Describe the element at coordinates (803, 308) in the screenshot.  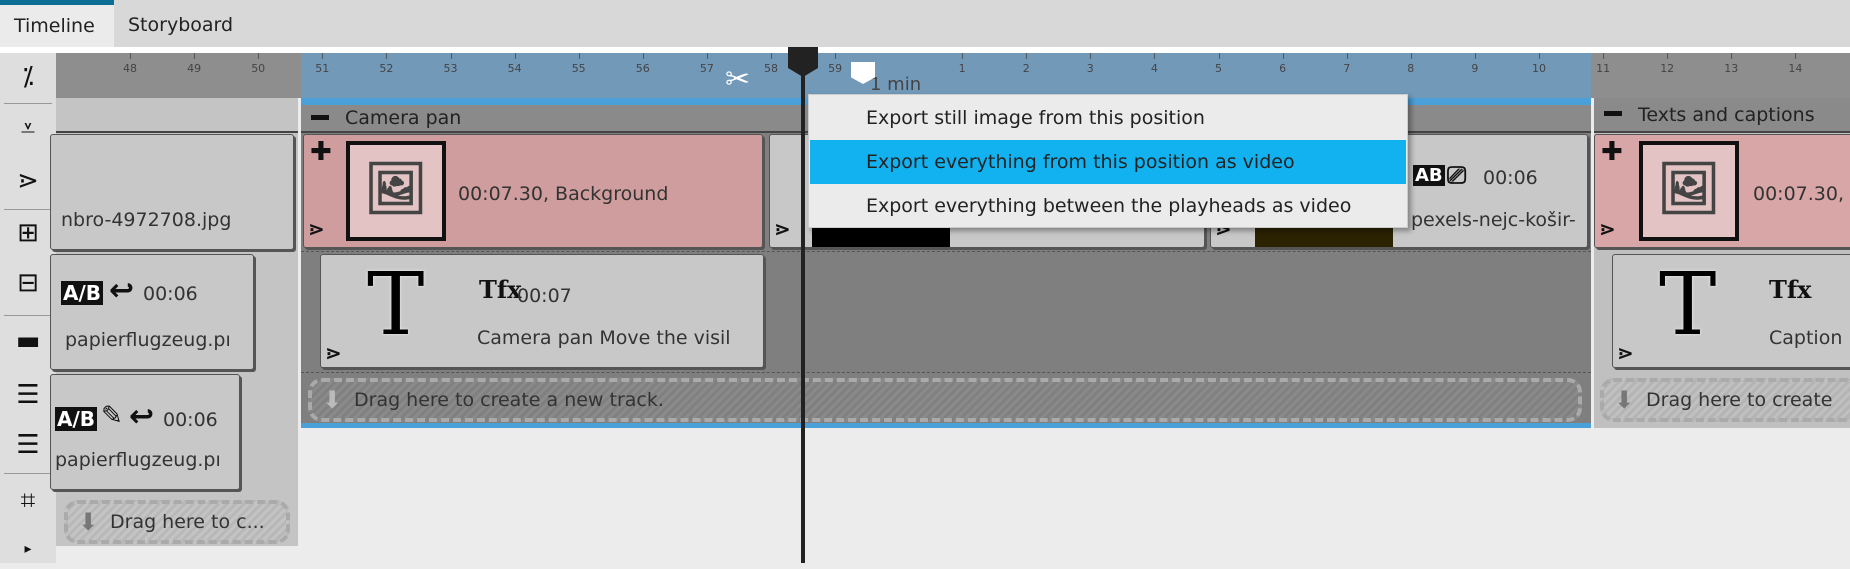
I see `playhead-line` at that location.